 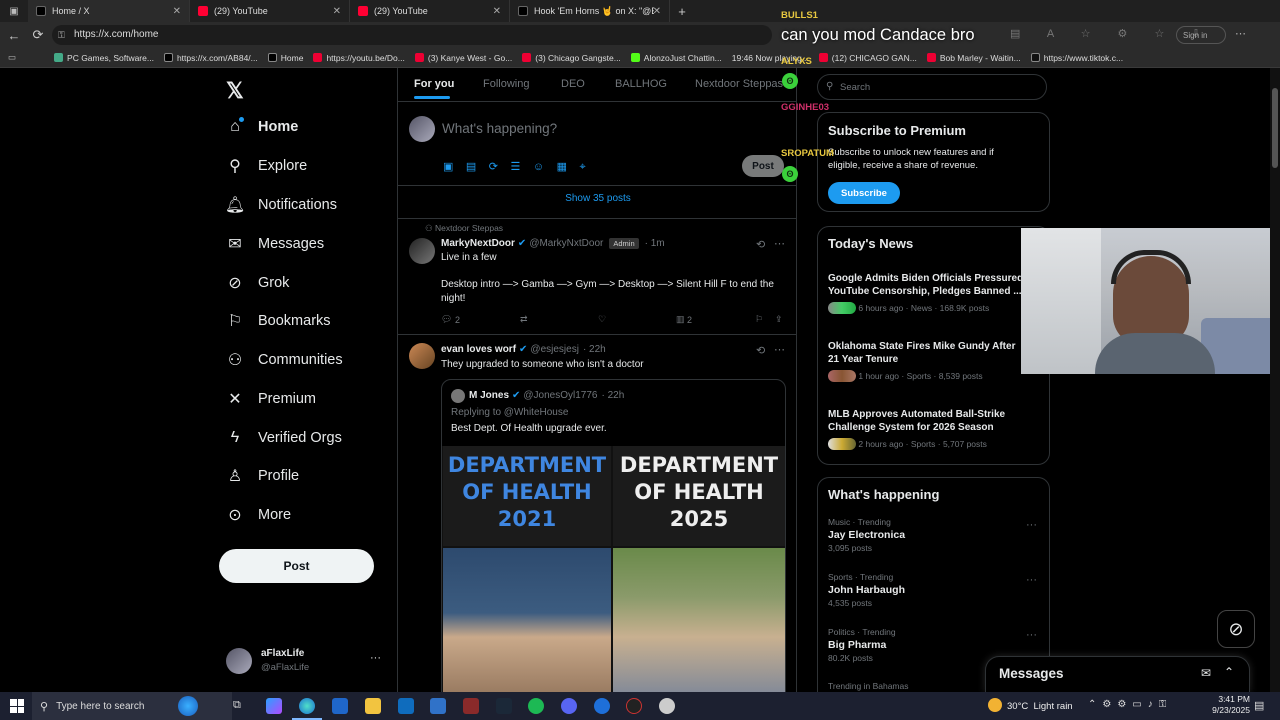 I want to click on signin-button: Sign in, so click(x=1201, y=35).